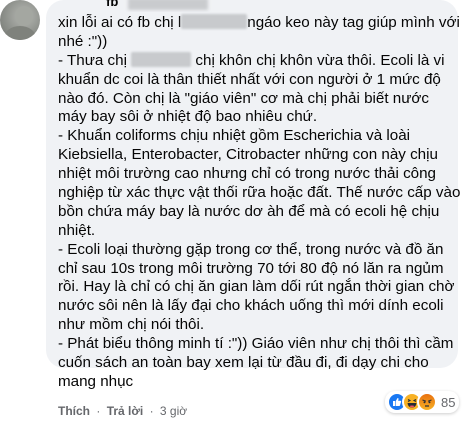 The image size is (466, 421). What do you see at coordinates (353, 22) in the screenshot?
I see `comment-line-text: ngáo keo này tag giúp mình với` at bounding box center [353, 22].